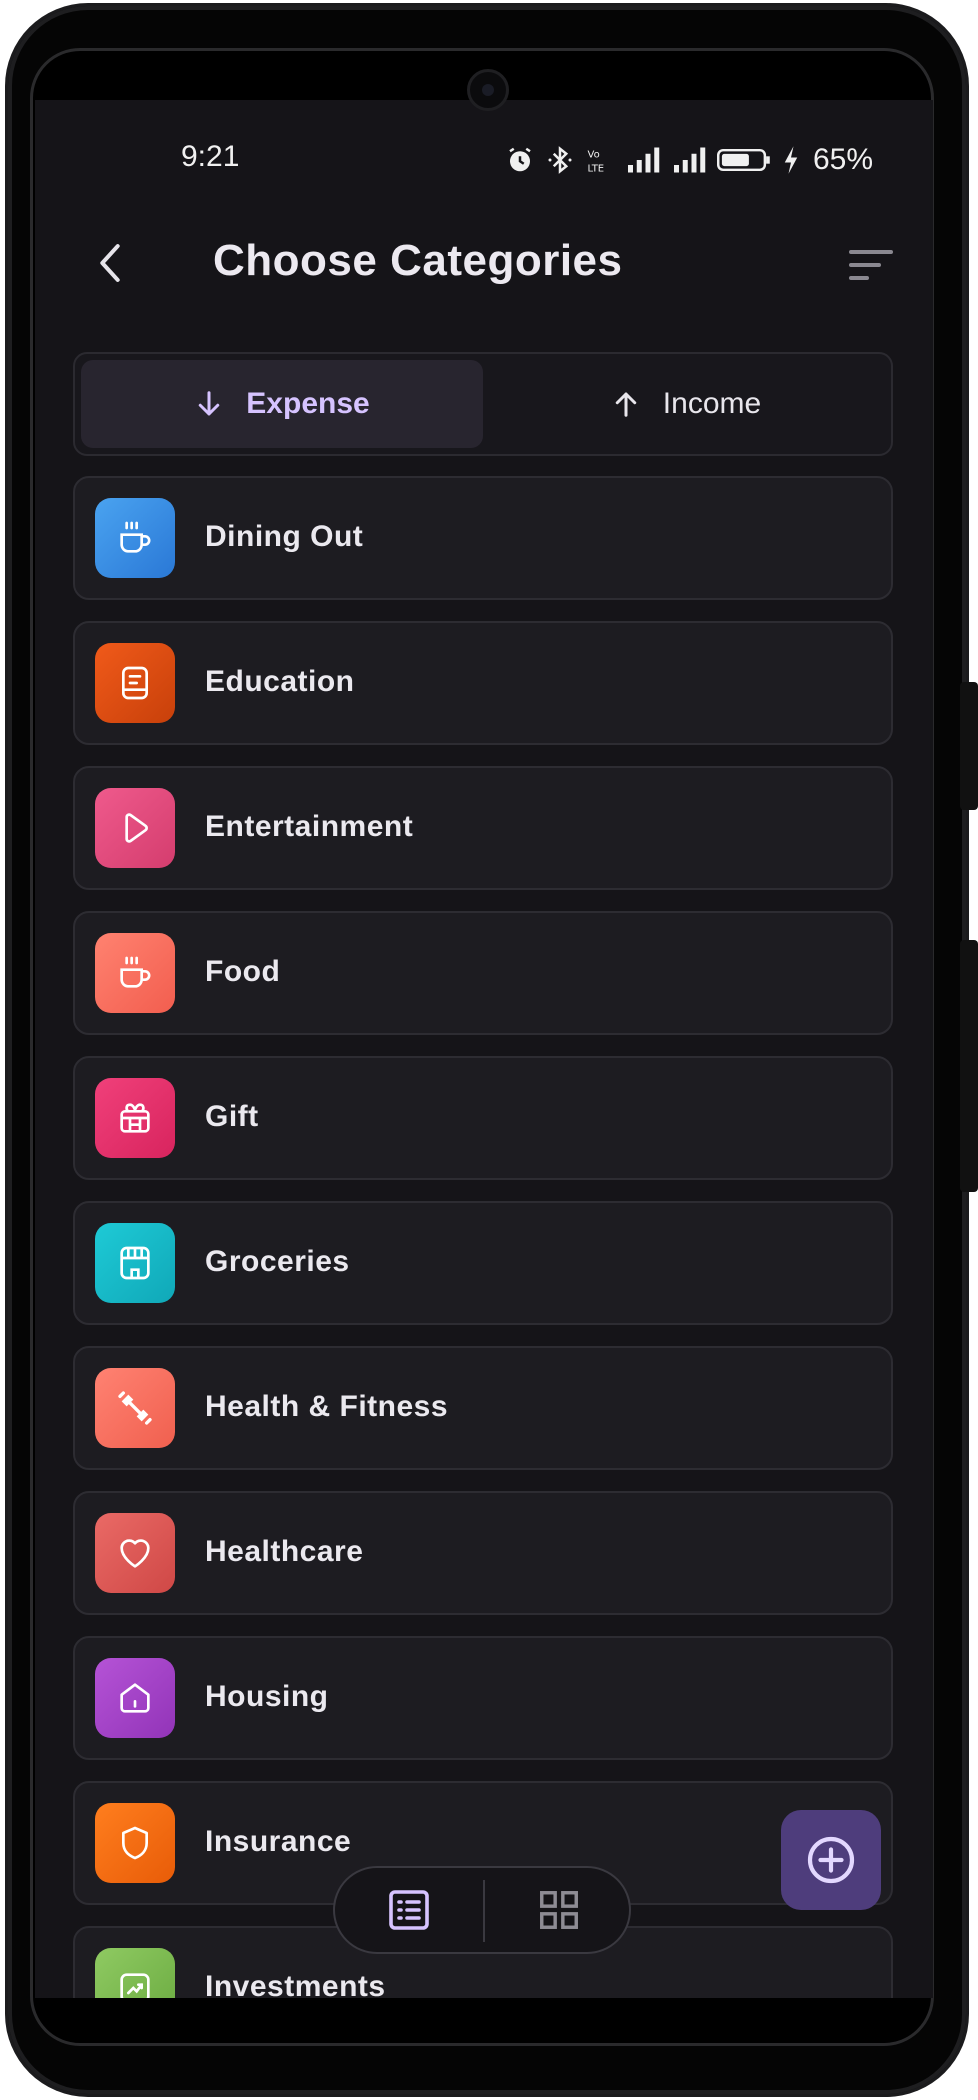 Image resolution: width=978 pixels, height=2100 pixels. What do you see at coordinates (327, 1406) in the screenshot?
I see `category-label: Health & Fitness` at bounding box center [327, 1406].